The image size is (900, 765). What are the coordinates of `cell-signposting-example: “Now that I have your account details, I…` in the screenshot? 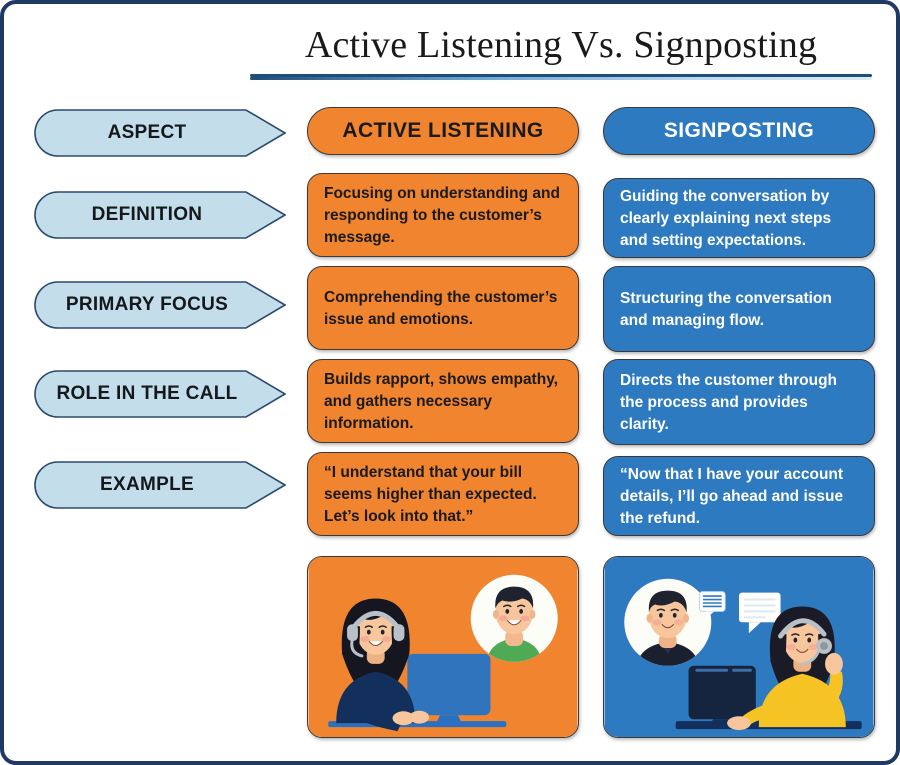 It's located at (739, 496).